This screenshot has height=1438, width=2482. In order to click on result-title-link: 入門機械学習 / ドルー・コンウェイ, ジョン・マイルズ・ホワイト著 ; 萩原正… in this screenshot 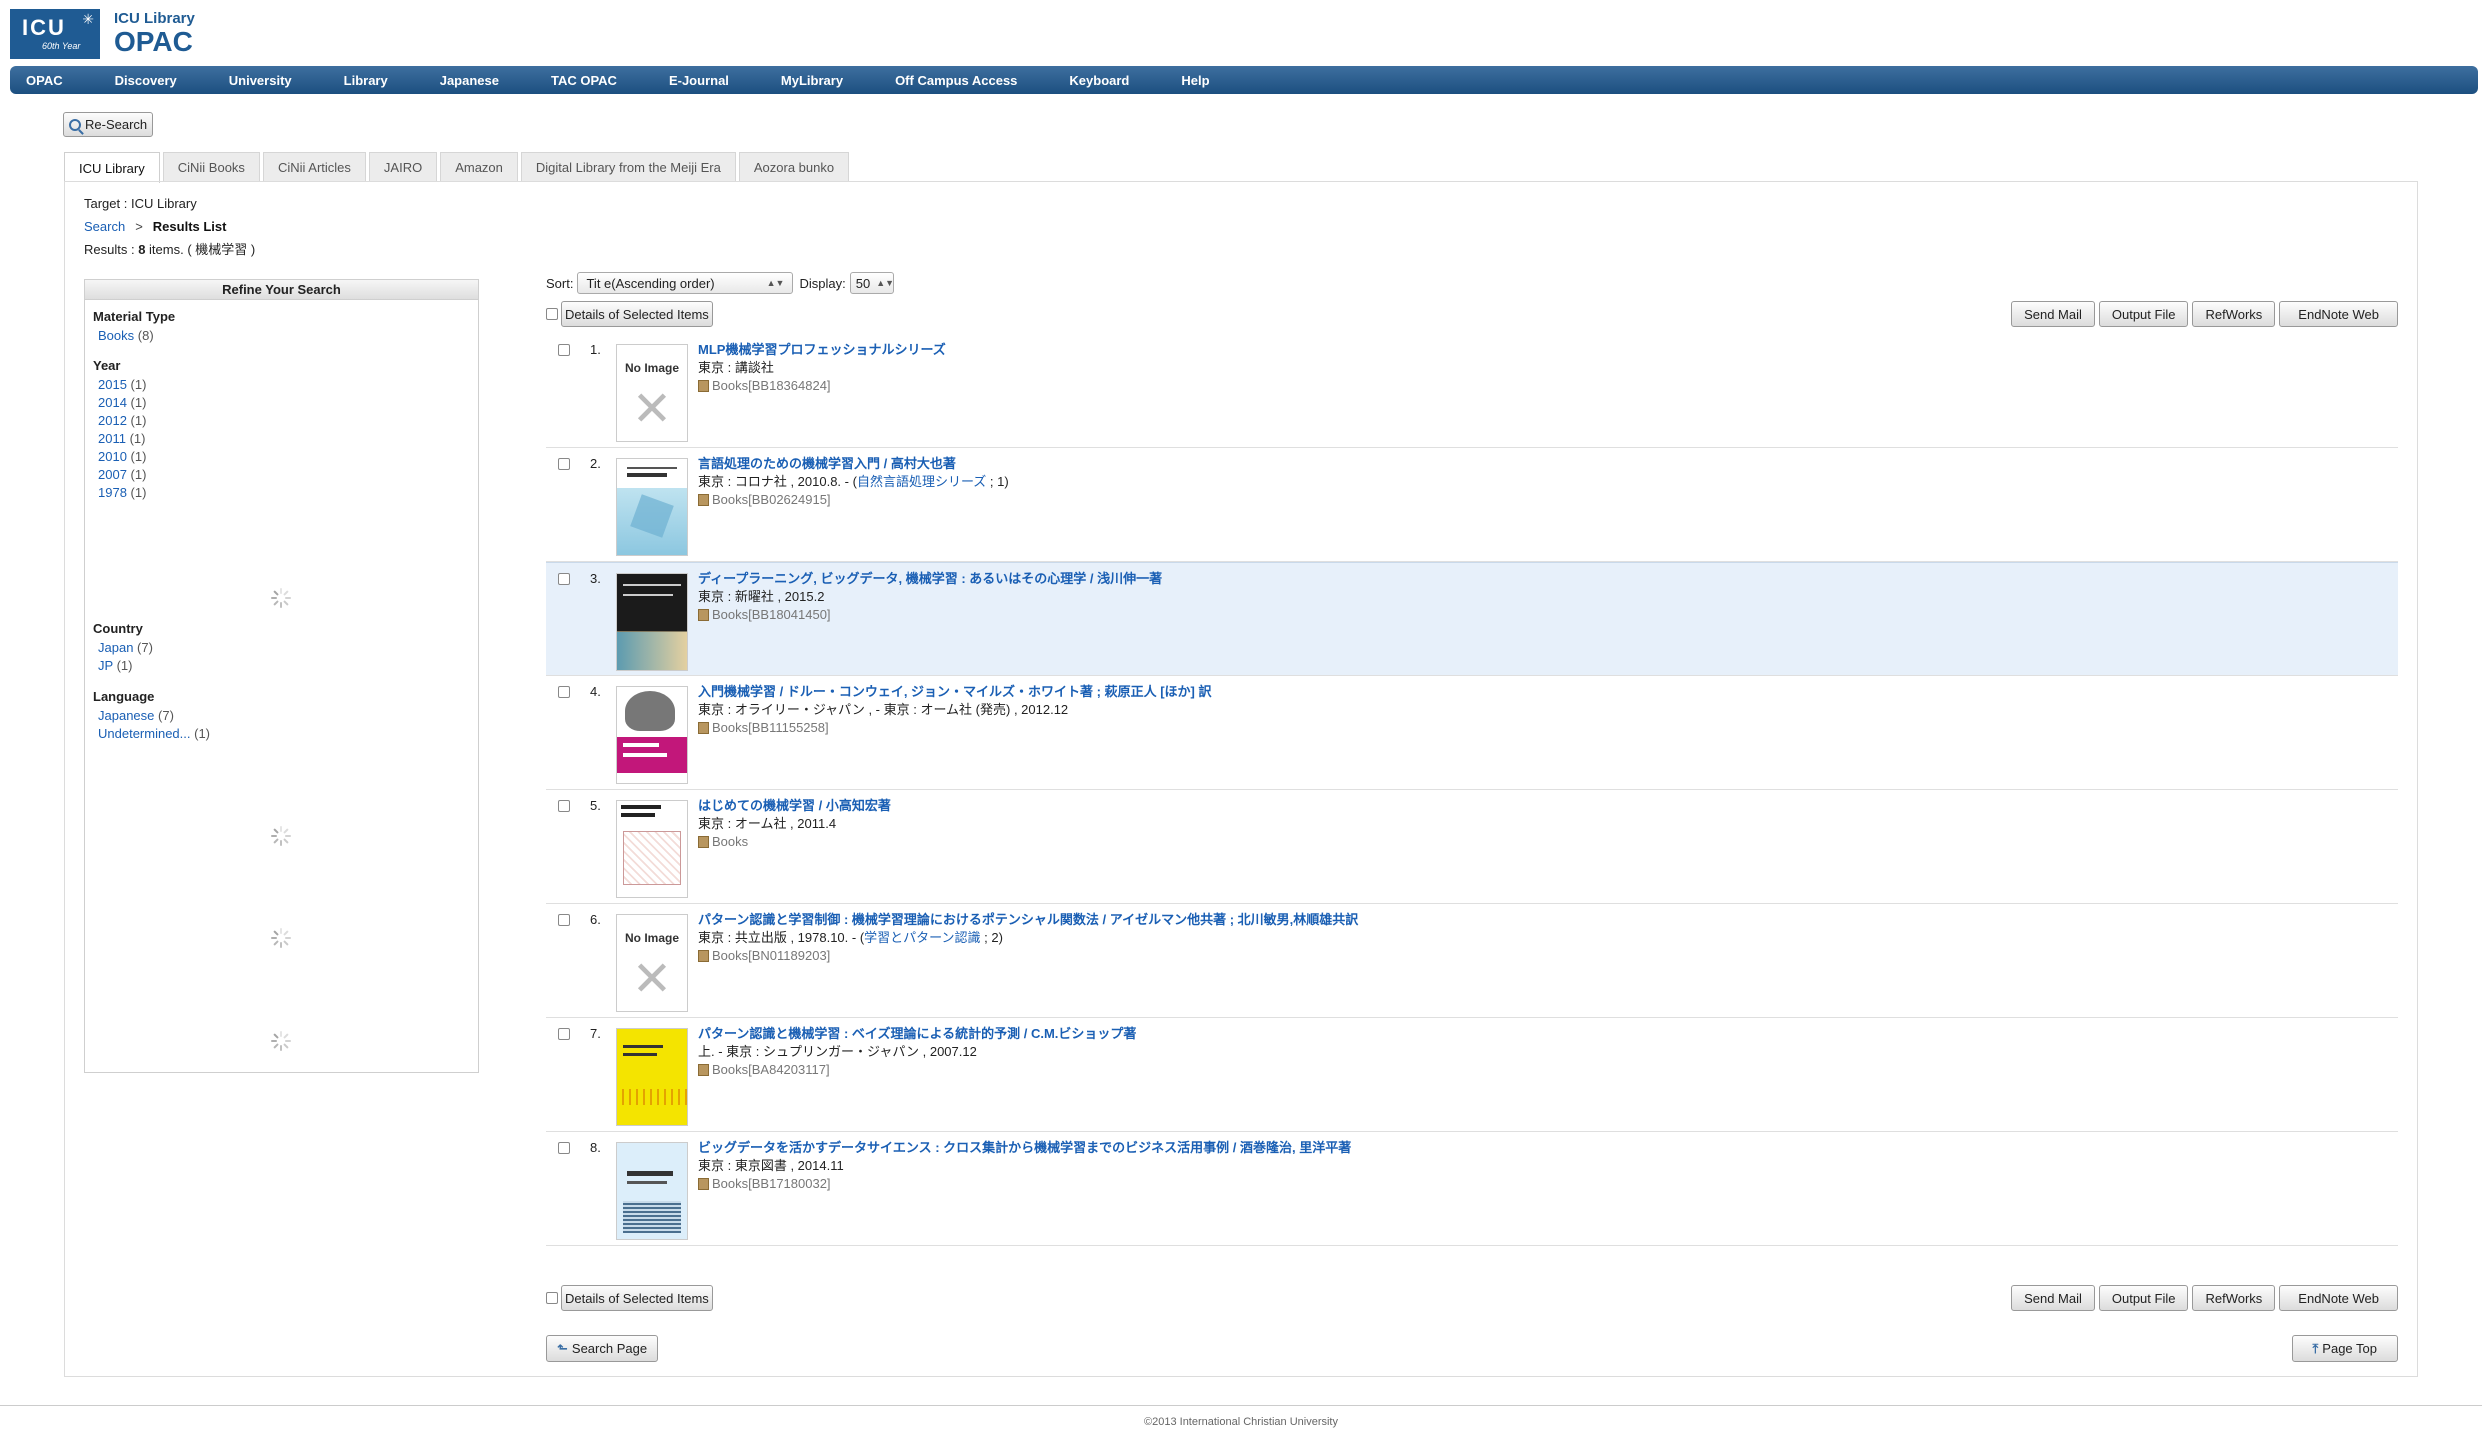, I will do `click(955, 692)`.